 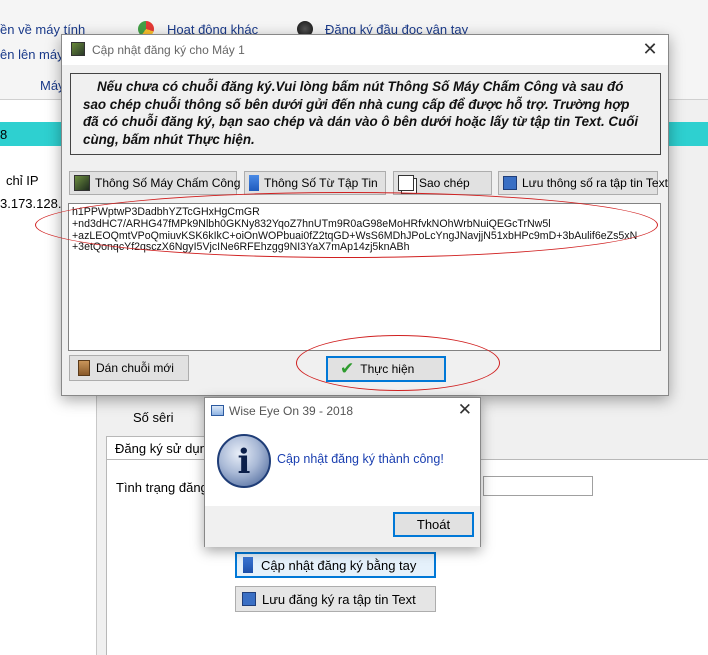 What do you see at coordinates (321, 183) in the screenshot?
I see `params-from-file-label: Thông Số Từ Tập Tin` at bounding box center [321, 183].